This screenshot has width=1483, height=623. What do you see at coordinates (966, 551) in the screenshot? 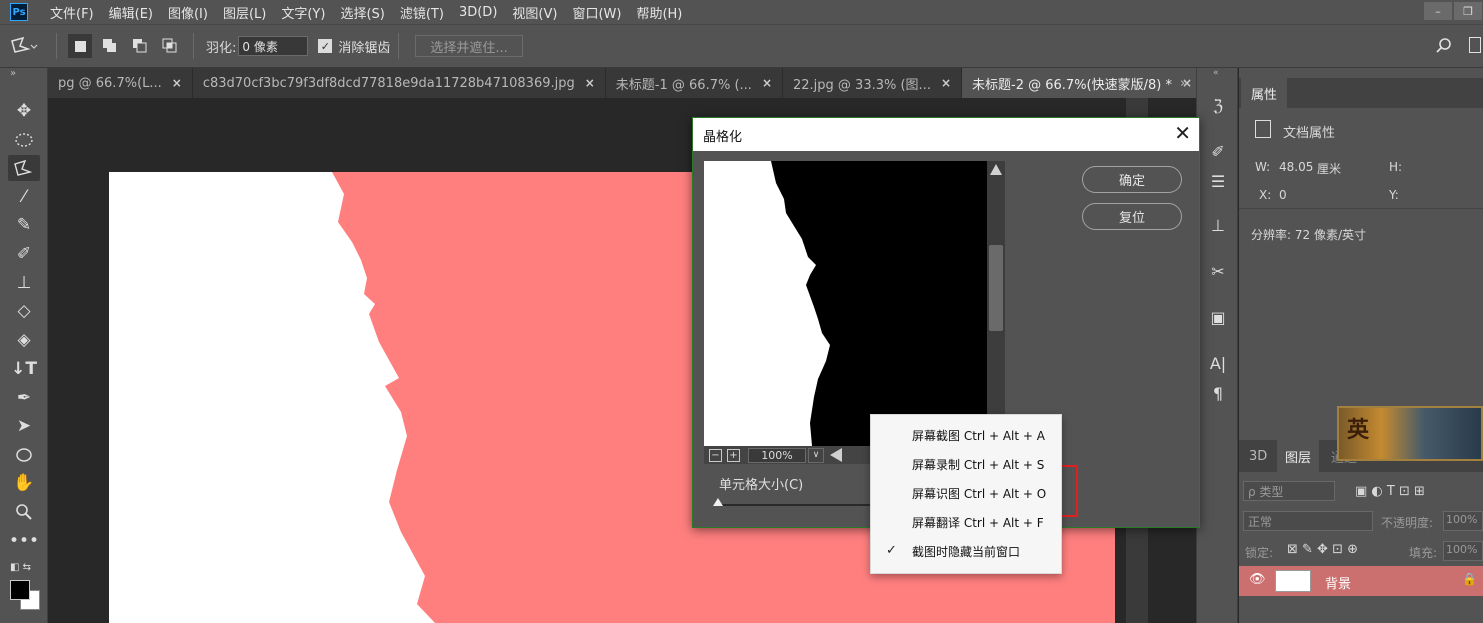
I see `menu-item-hide-window: 截图时隐藏当前窗口` at bounding box center [966, 551].